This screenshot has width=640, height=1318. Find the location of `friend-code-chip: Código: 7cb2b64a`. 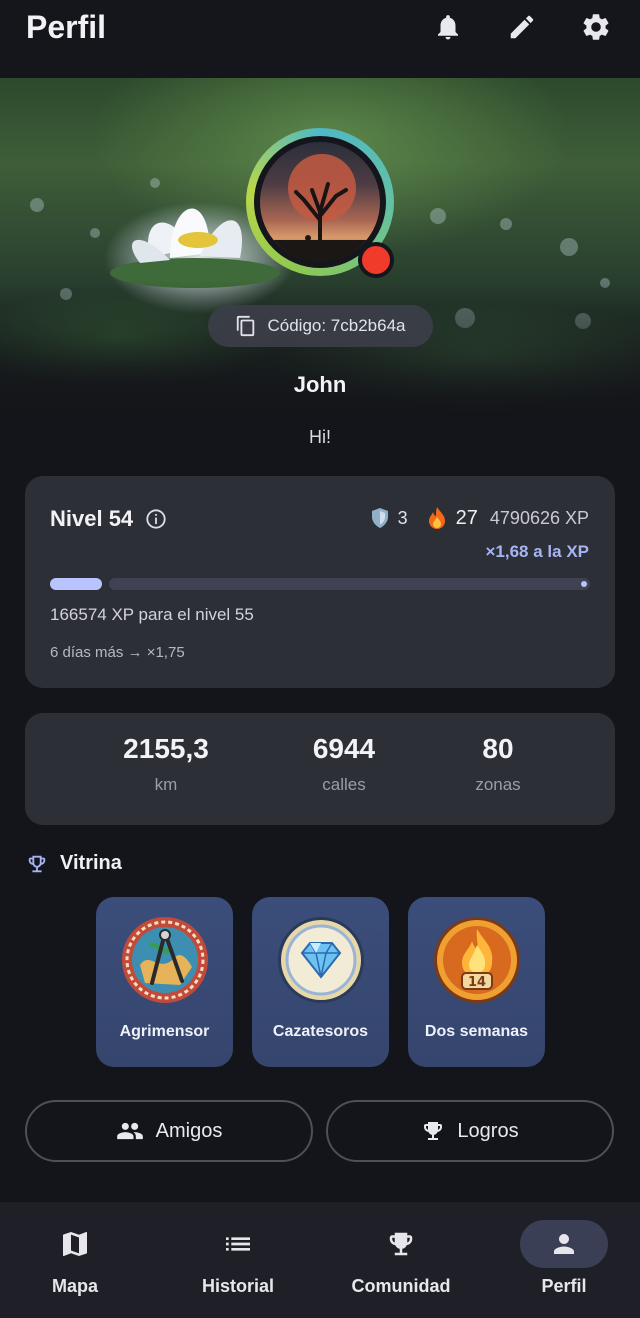

friend-code-chip: Código: 7cb2b64a is located at coordinates (320, 326).